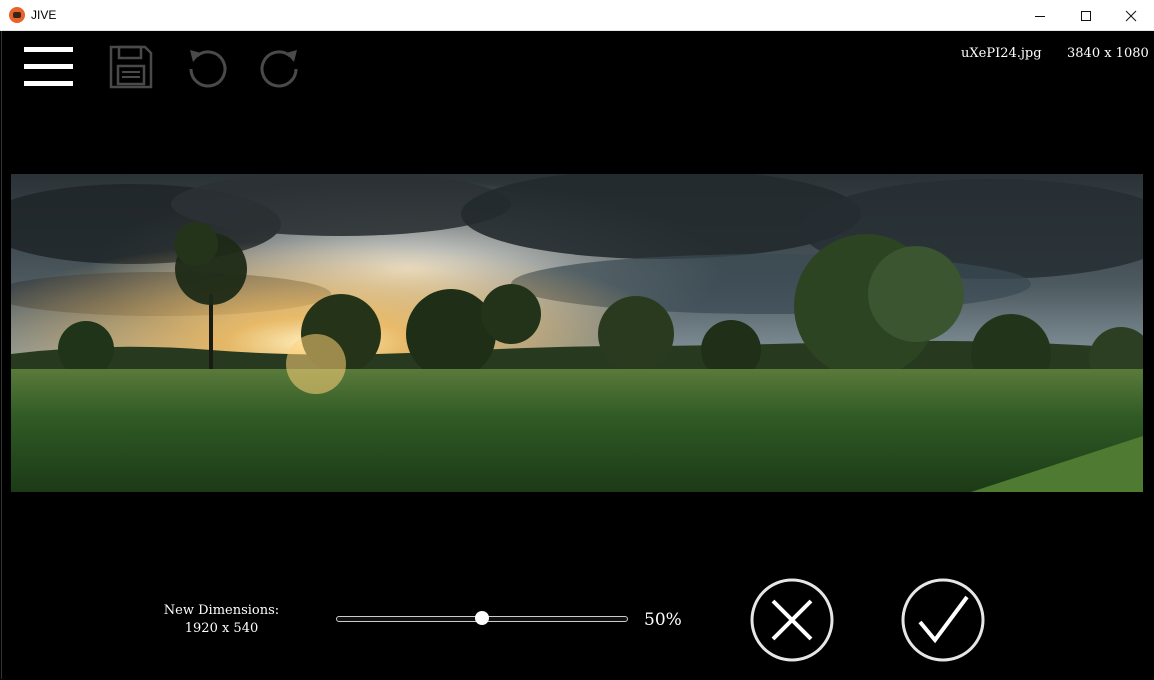 This screenshot has width=1154, height=680. I want to click on confirm-button, so click(943, 620).